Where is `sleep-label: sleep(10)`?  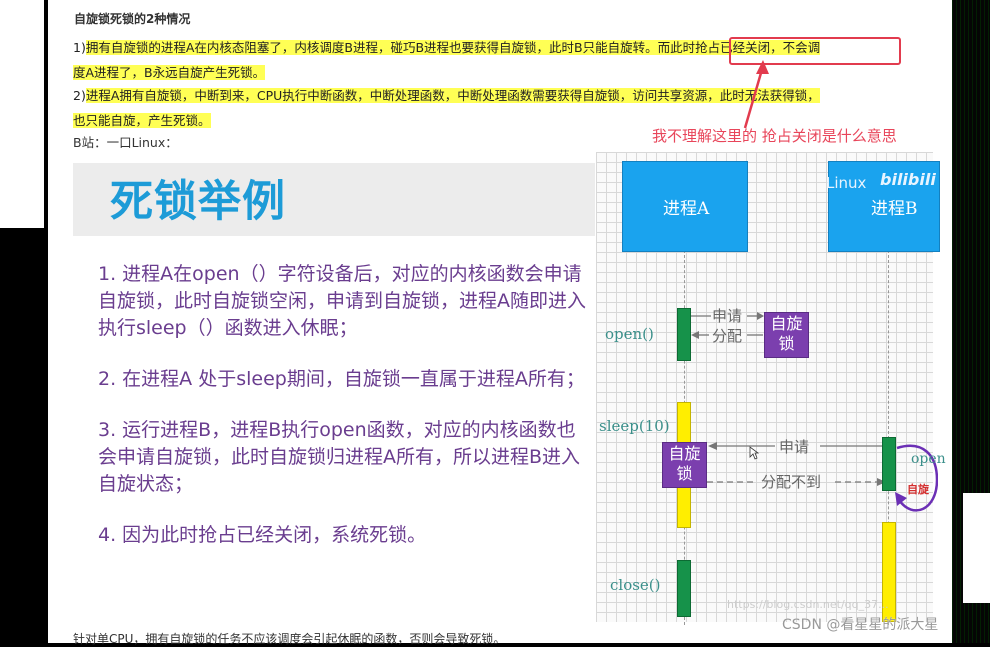
sleep-label: sleep(10) is located at coordinates (634, 426).